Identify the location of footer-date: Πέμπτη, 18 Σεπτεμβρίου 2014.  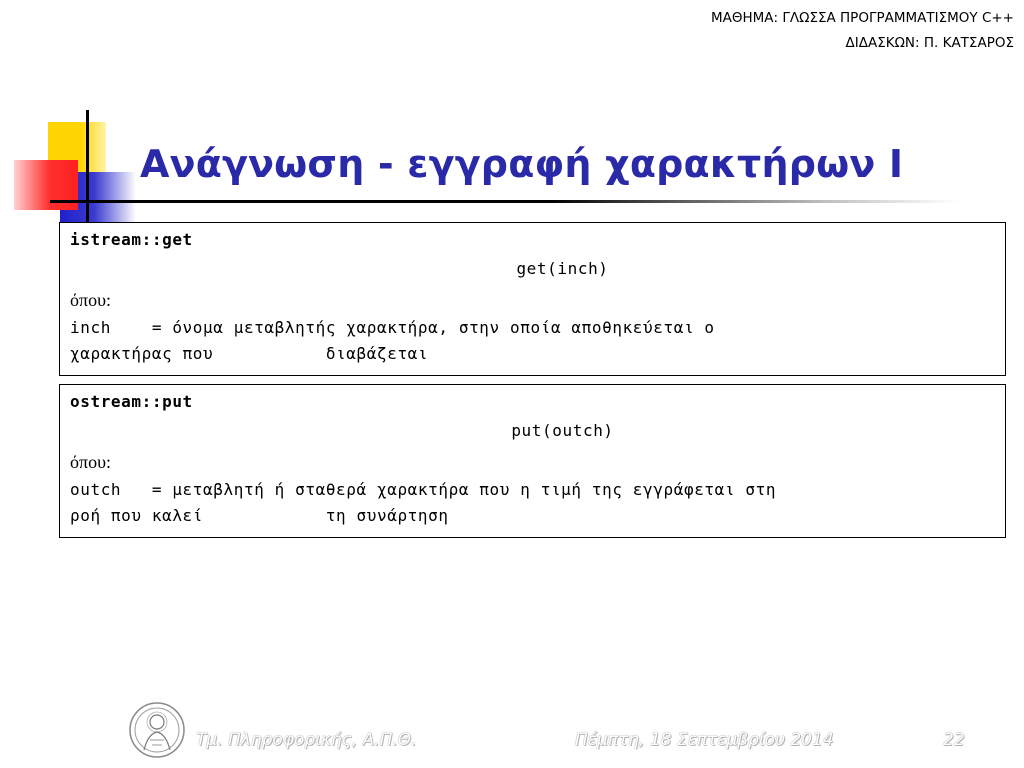
(704, 740).